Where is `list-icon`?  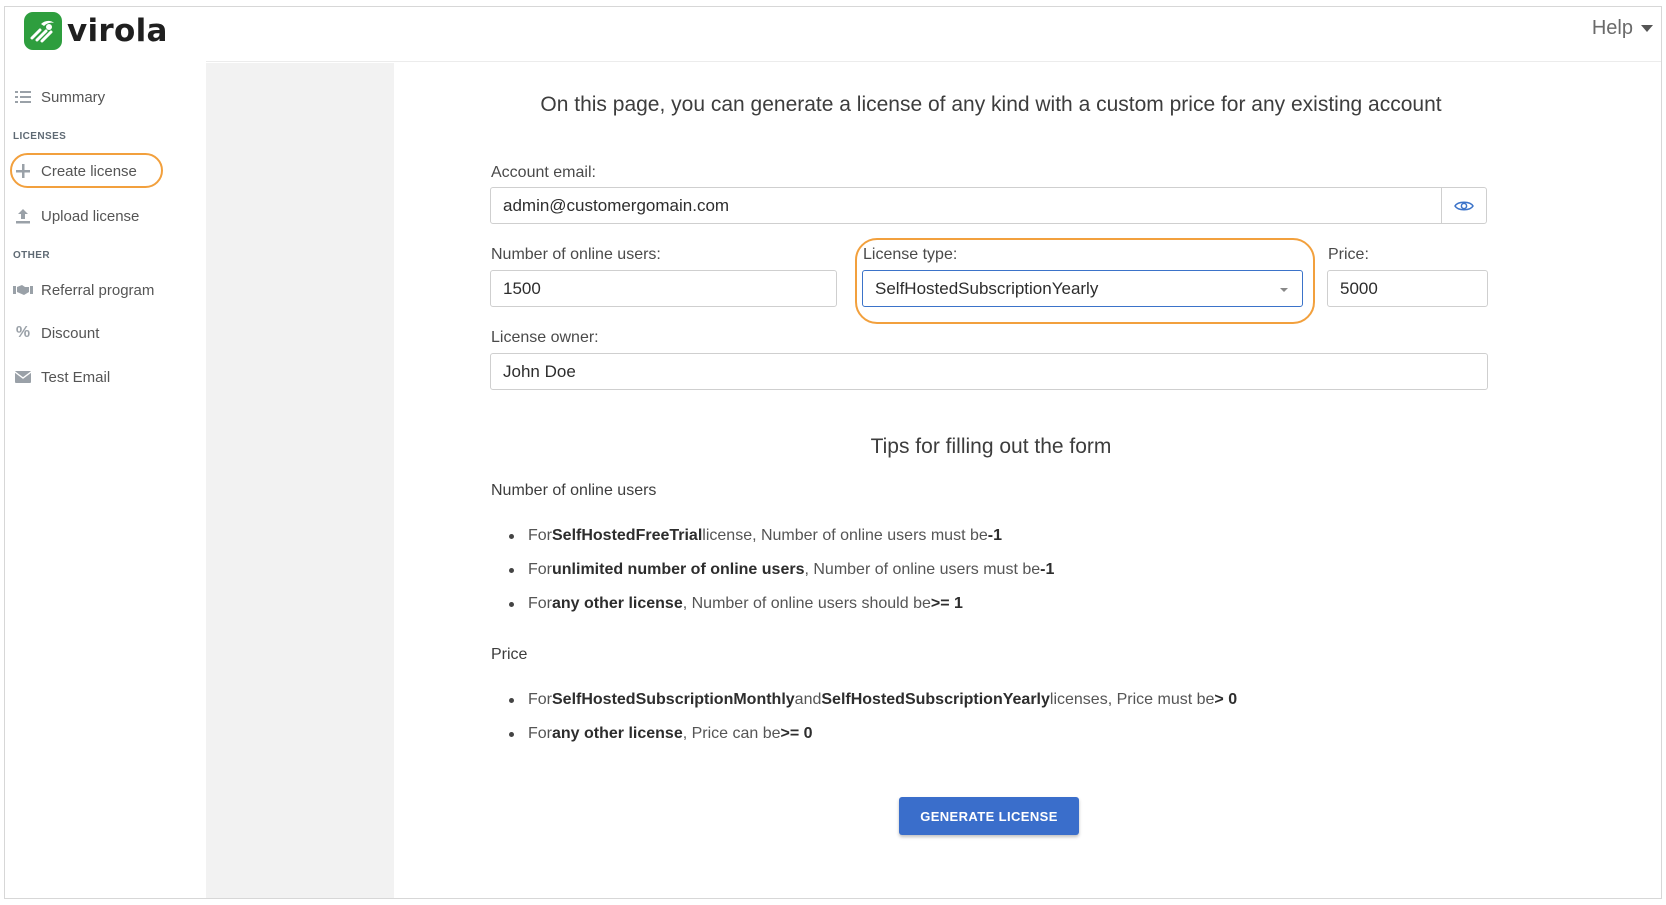
list-icon is located at coordinates (23, 97).